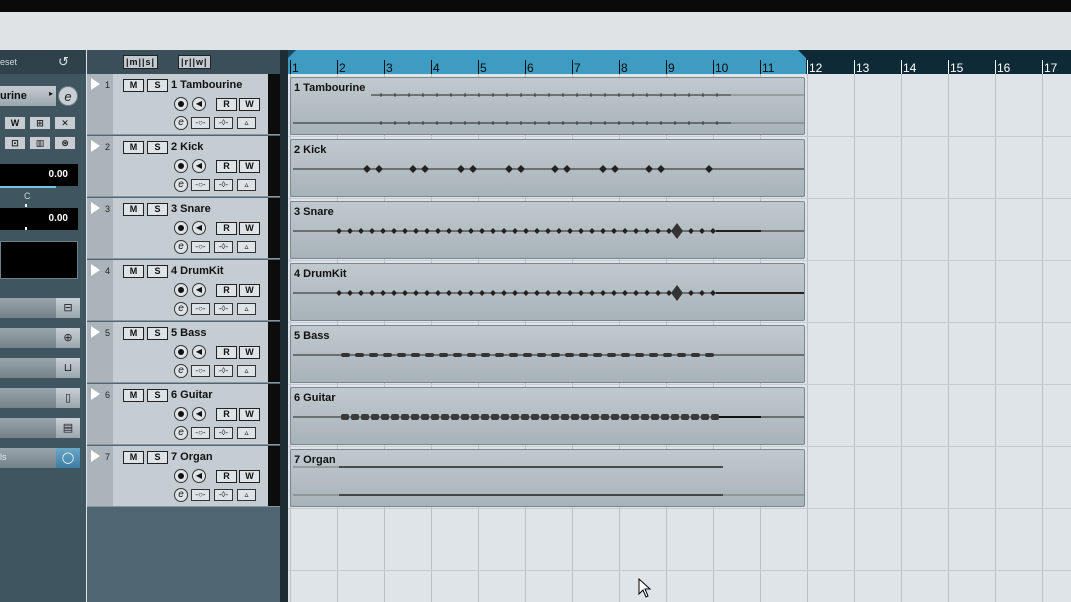  Describe the element at coordinates (28, 428) in the screenshot. I see `inspector-section-notepad` at that location.